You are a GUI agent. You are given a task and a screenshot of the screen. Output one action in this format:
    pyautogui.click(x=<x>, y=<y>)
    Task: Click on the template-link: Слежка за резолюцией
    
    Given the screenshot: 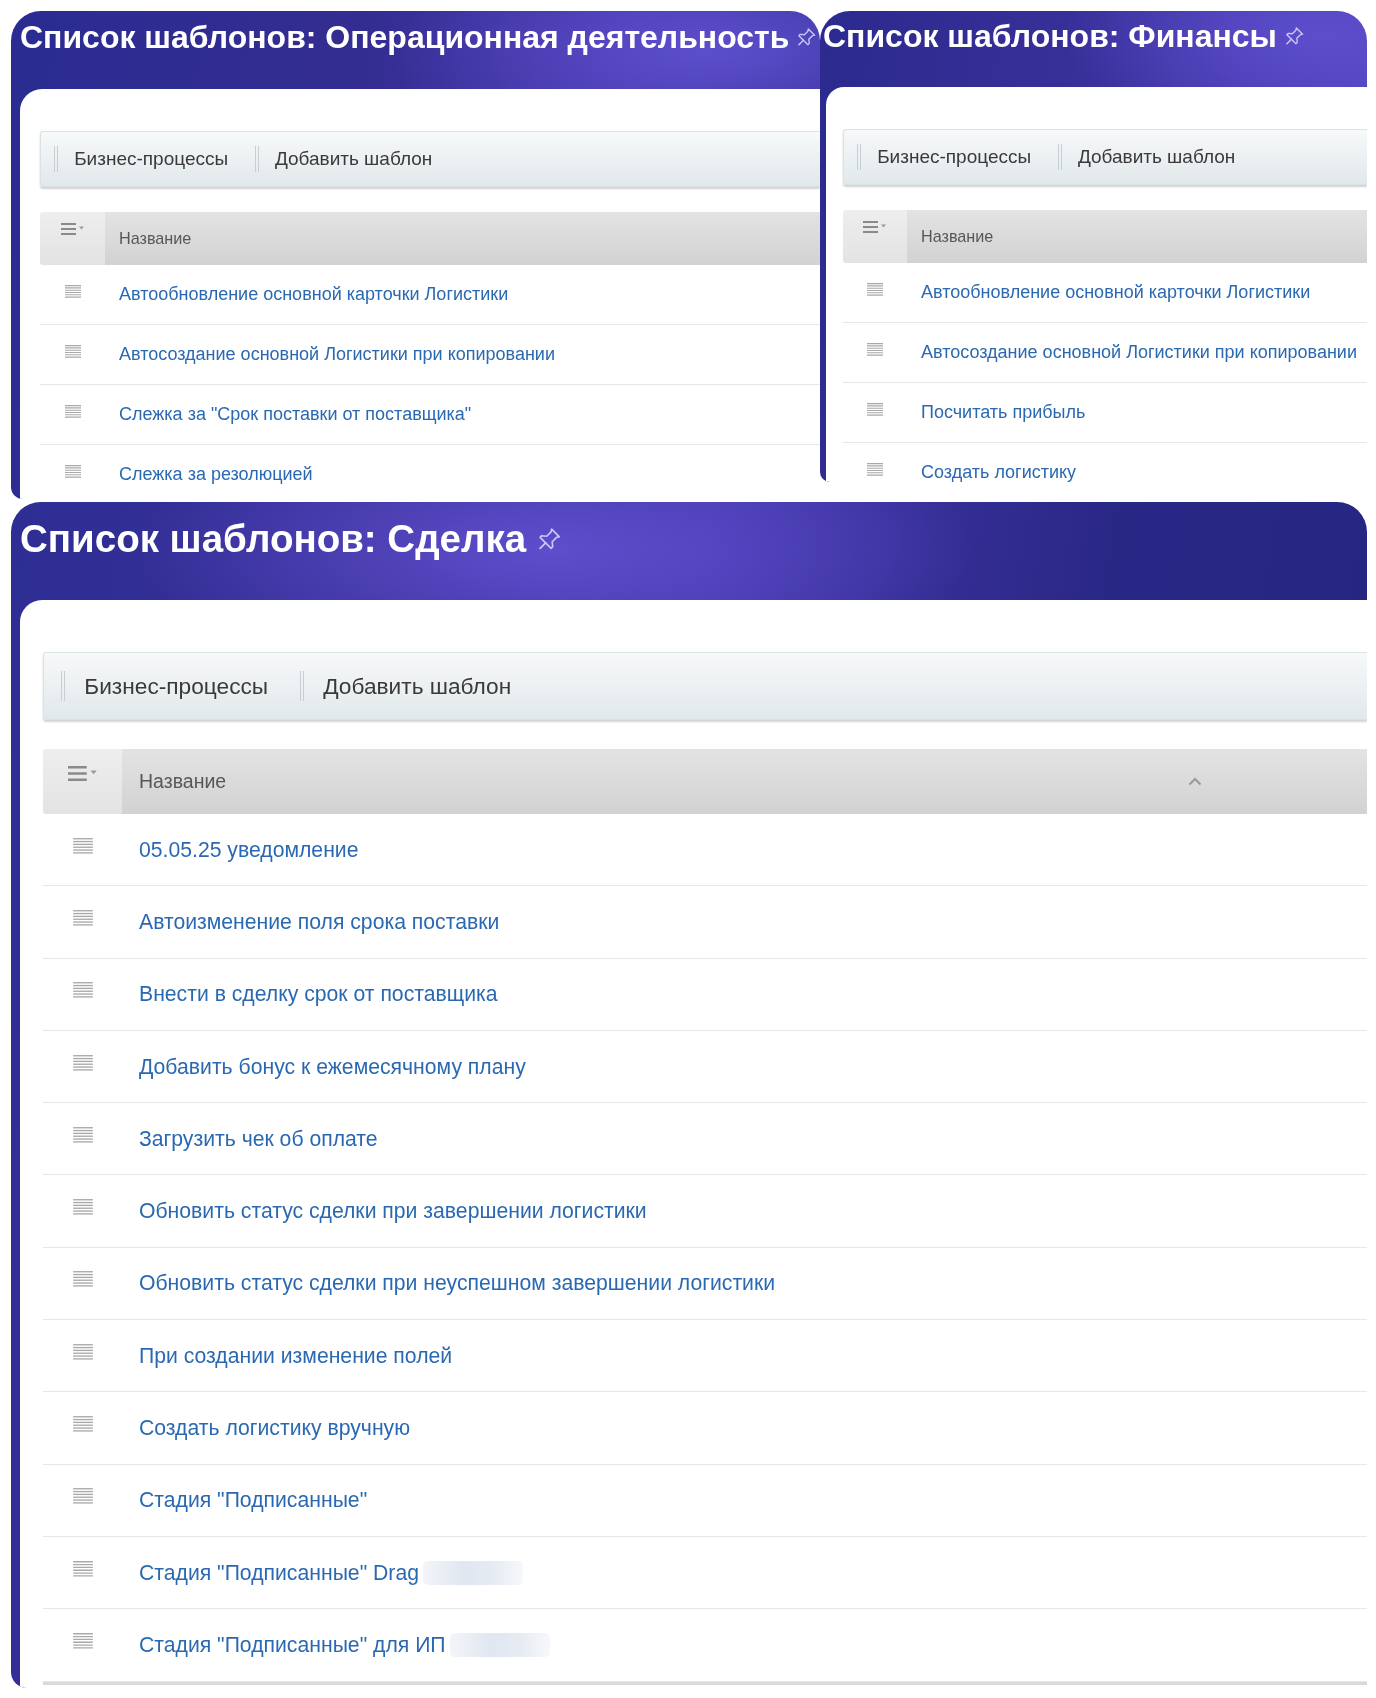 What is the action you would take?
    pyautogui.click(x=216, y=474)
    